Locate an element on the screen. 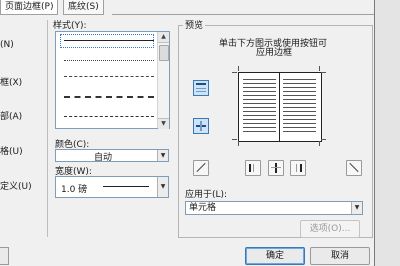 The image size is (400, 266). width-select: 1.0 磅 ▼ is located at coordinates (112, 187).